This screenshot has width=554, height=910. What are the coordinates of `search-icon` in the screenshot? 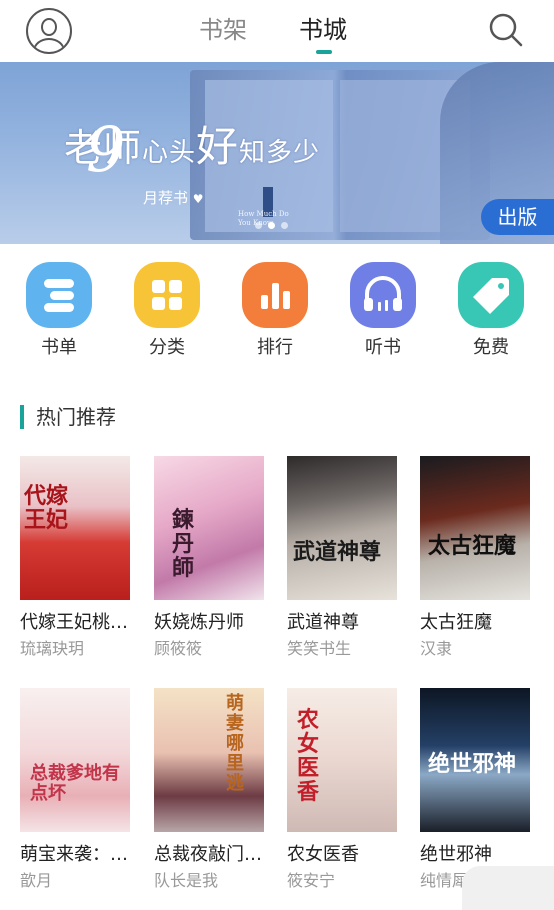 It's located at (506, 30).